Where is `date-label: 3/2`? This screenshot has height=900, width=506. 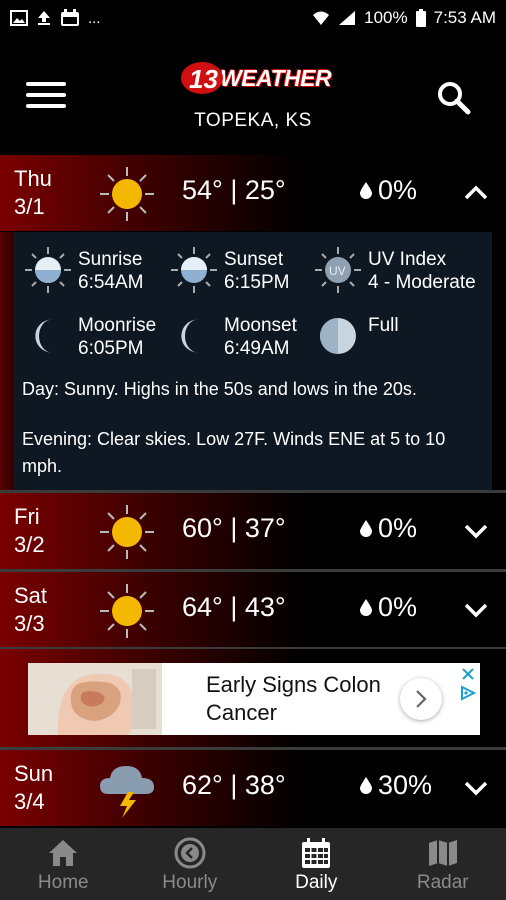
date-label: 3/2 is located at coordinates (29, 544).